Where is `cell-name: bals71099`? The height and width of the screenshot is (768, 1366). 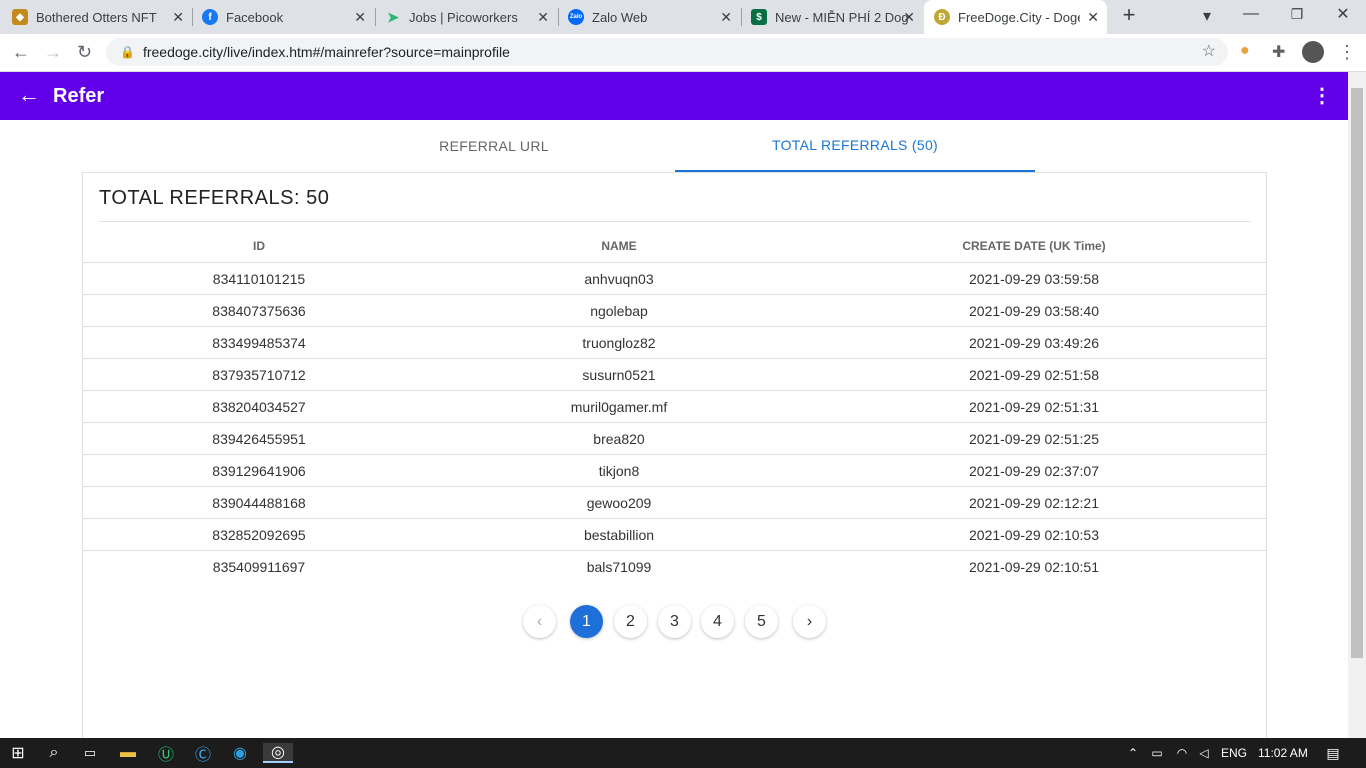 cell-name: bals71099 is located at coordinates (619, 567).